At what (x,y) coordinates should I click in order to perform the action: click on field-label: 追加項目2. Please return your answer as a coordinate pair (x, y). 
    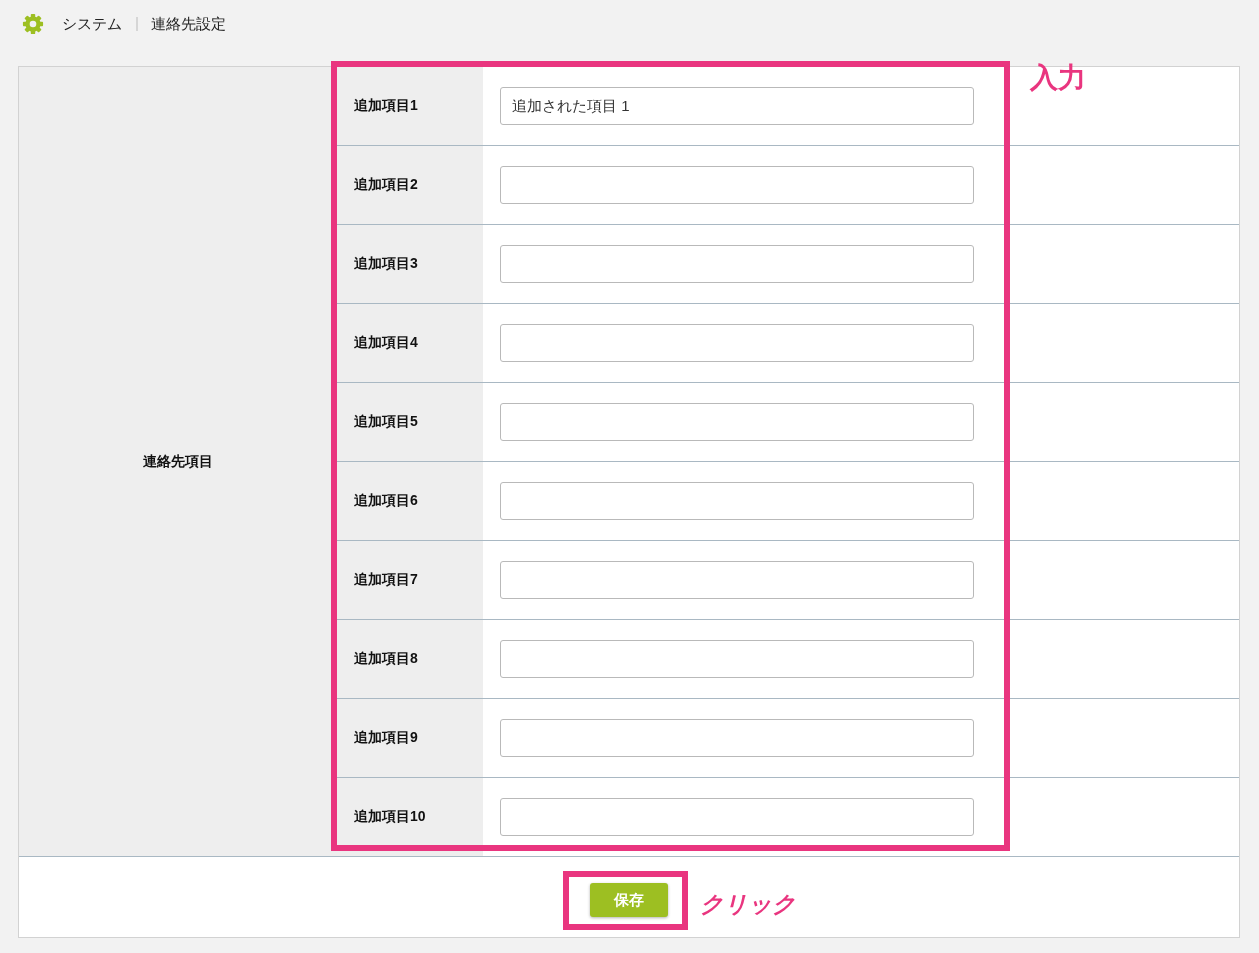
    Looking at the image, I should click on (386, 185).